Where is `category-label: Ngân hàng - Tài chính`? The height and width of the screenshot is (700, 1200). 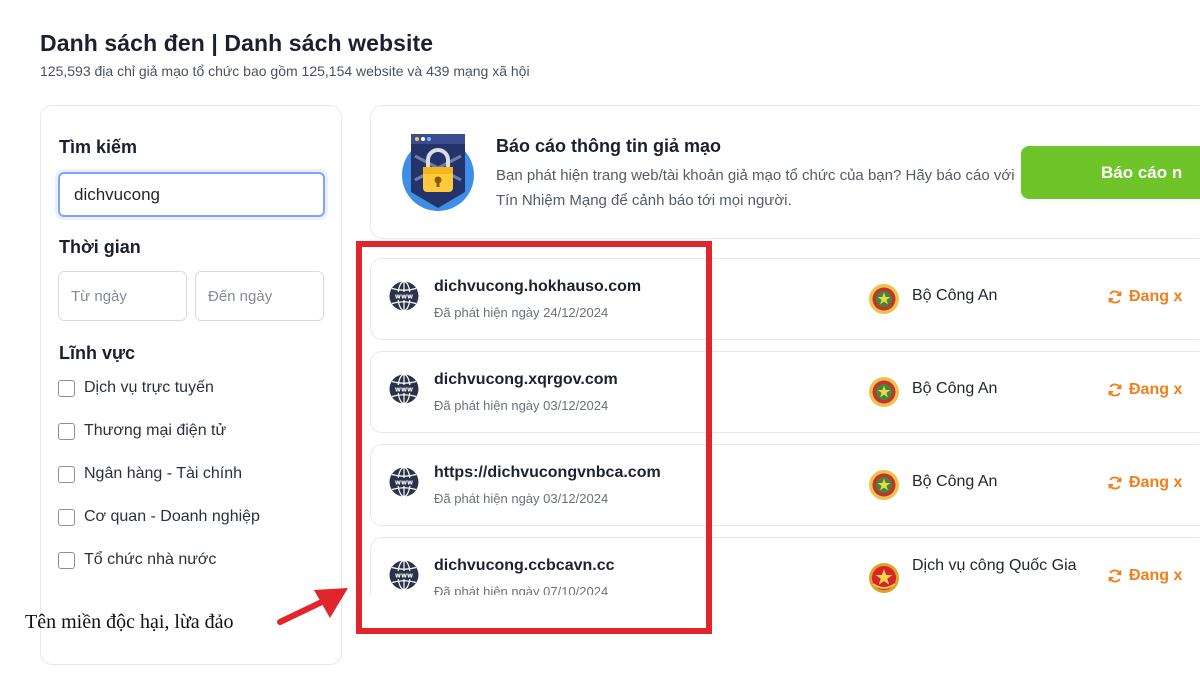
category-label: Ngân hàng - Tài chính is located at coordinates (163, 473).